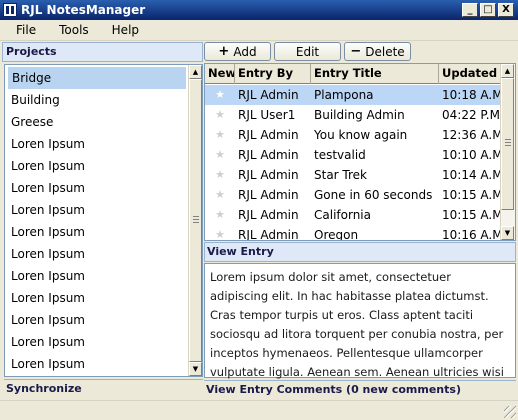 The height and width of the screenshot is (420, 518). Describe the element at coordinates (259, 30) in the screenshot. I see `menu-bar: File Tools Help` at that location.